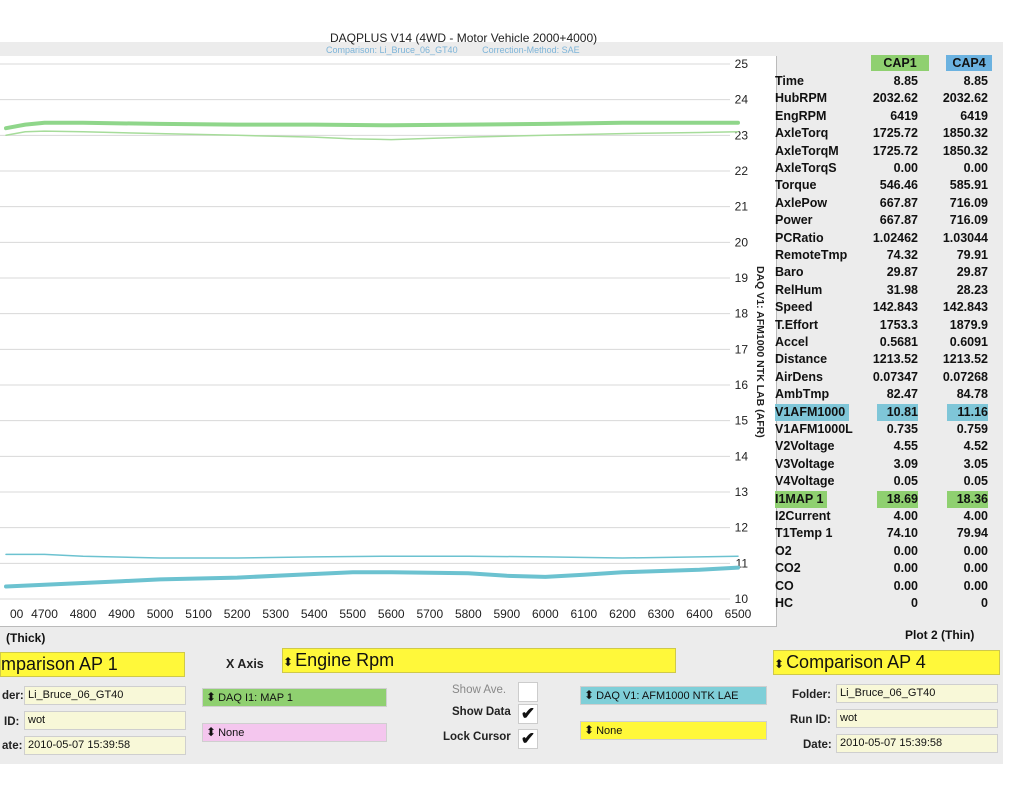  What do you see at coordinates (742, 599) in the screenshot?
I see `y-tick-label: 10` at bounding box center [742, 599].